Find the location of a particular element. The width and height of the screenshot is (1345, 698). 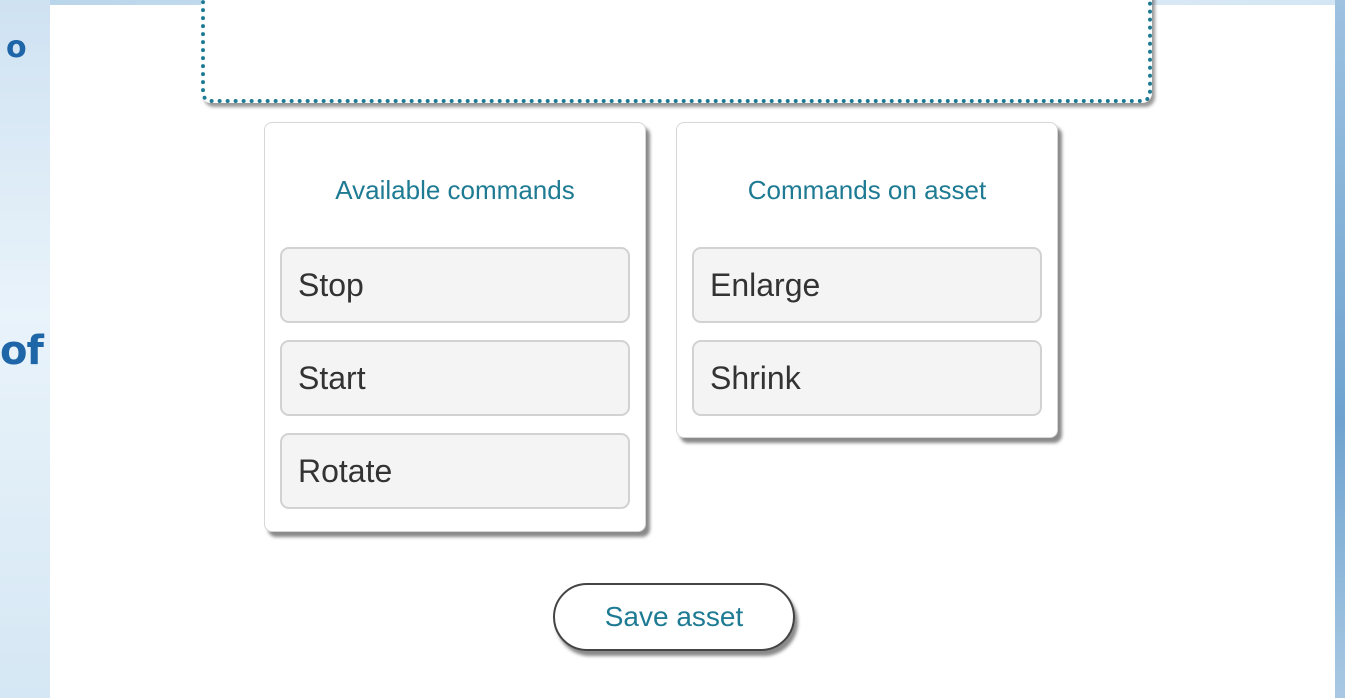

background-slide-left: o of is located at coordinates (25, 349).